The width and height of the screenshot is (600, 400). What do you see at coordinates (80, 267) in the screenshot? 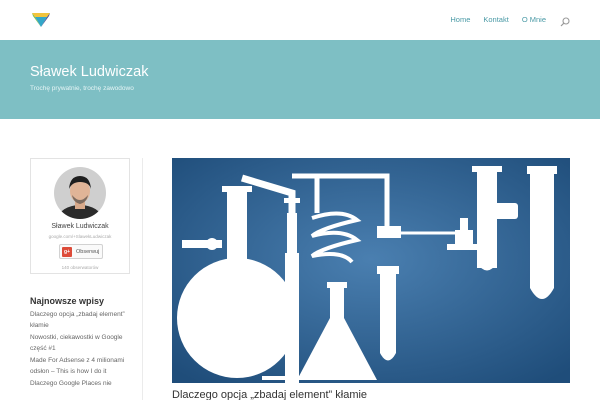
I see `followers-count: 140 obserwatorów` at bounding box center [80, 267].